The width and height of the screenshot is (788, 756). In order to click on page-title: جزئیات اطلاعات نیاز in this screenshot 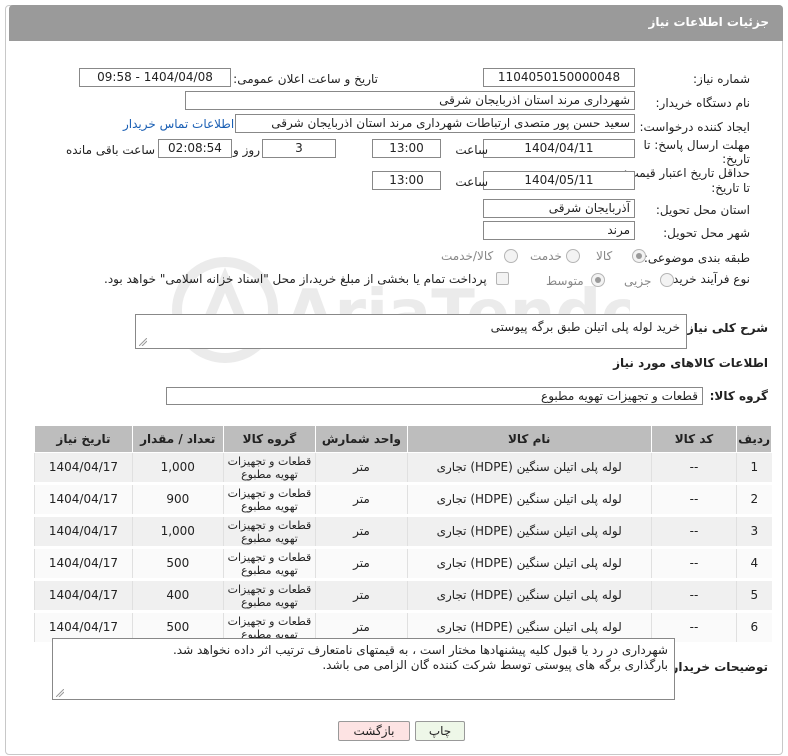, I will do `click(708, 22)`.